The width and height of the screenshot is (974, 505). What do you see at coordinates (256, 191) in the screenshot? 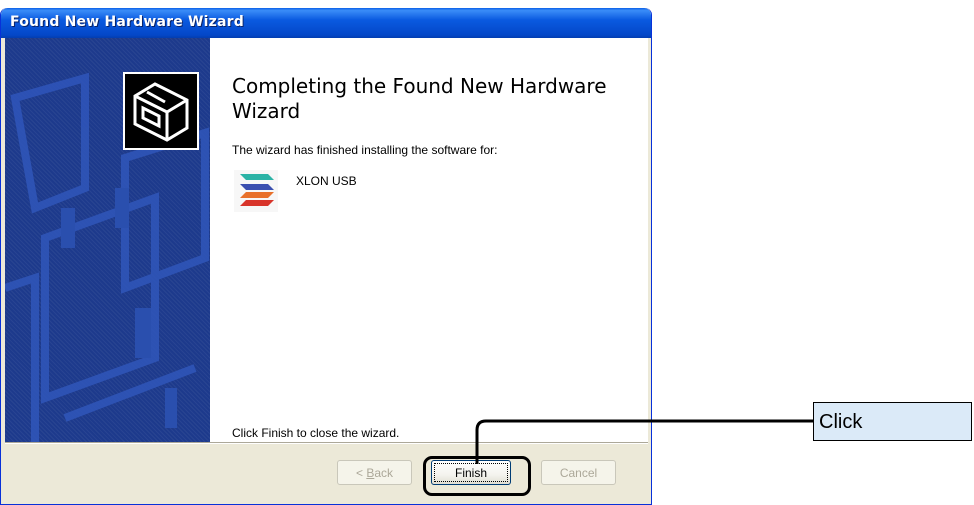
I see `device-icon` at bounding box center [256, 191].